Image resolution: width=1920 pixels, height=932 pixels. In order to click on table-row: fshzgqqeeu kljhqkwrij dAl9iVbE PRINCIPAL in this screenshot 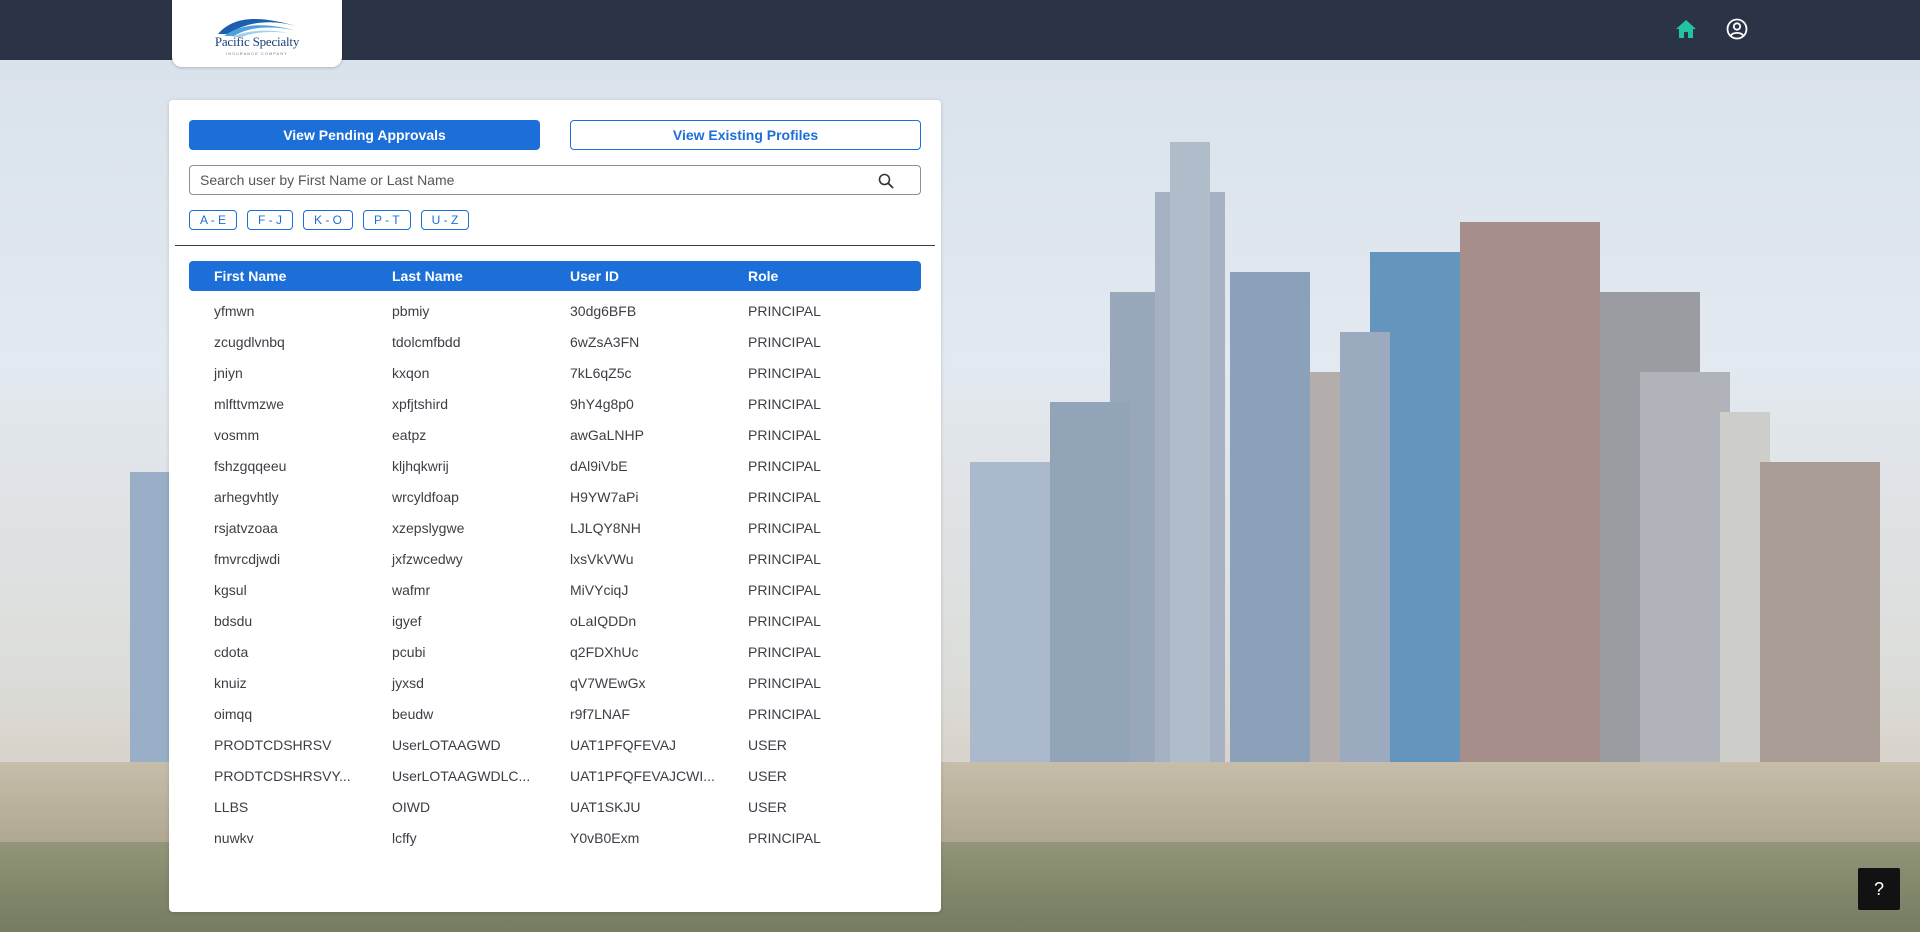, I will do `click(555, 465)`.